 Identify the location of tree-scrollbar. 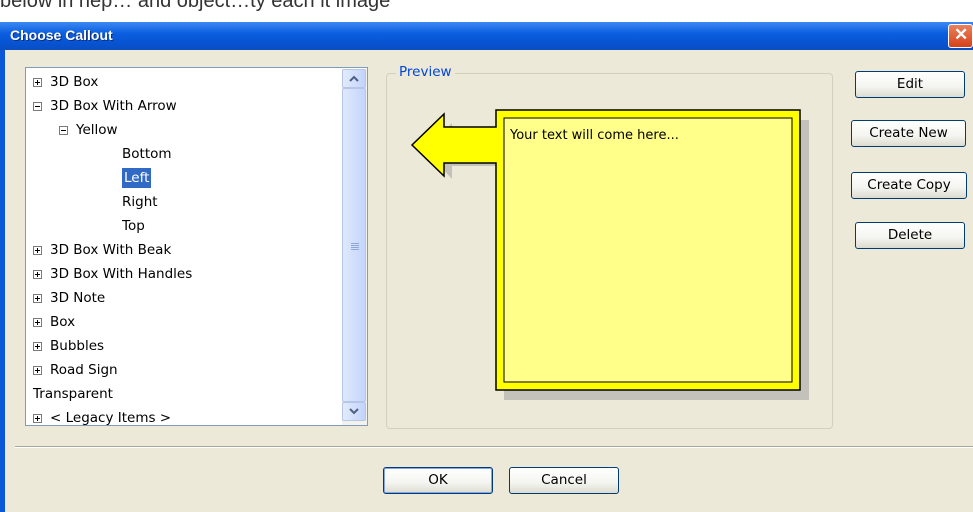
(354, 247).